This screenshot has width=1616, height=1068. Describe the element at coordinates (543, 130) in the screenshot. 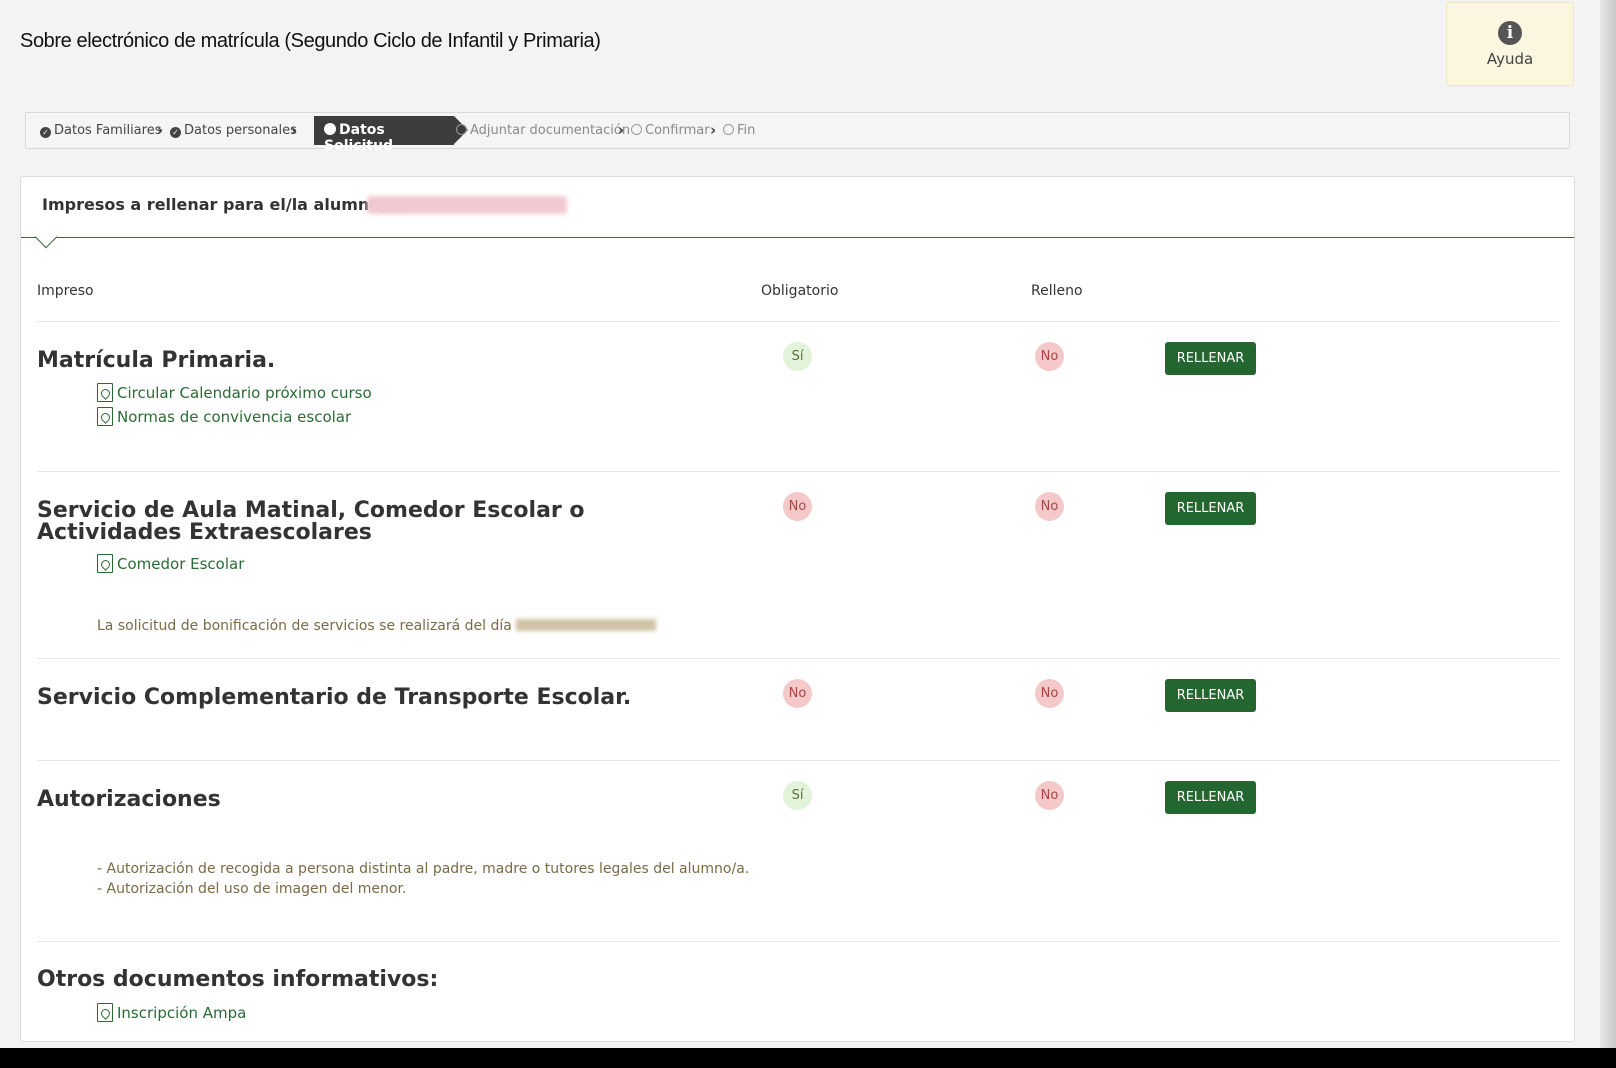

I see `step-adjuntar-documentacion: Adjuntar documentación` at that location.